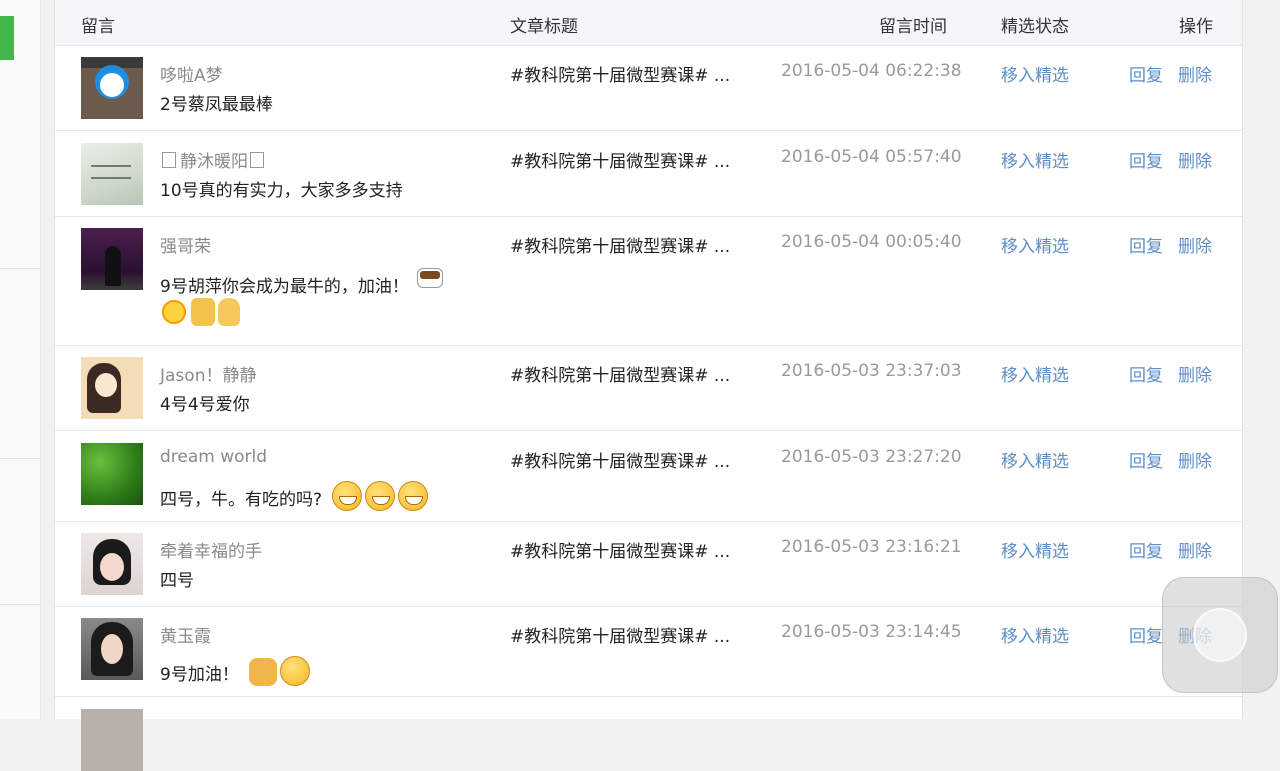  Describe the element at coordinates (199, 675) in the screenshot. I see `comment-text-content: 9号加油！` at that location.